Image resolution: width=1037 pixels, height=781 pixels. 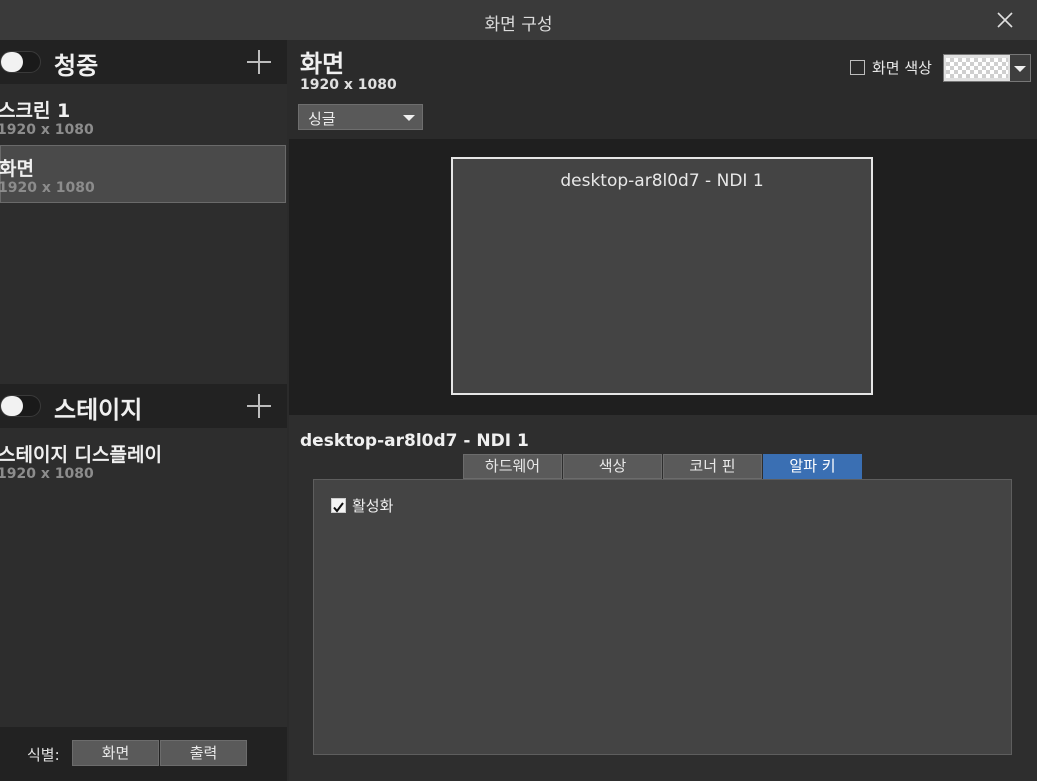 What do you see at coordinates (259, 62) in the screenshot?
I see `add-audience-screen-icon` at bounding box center [259, 62].